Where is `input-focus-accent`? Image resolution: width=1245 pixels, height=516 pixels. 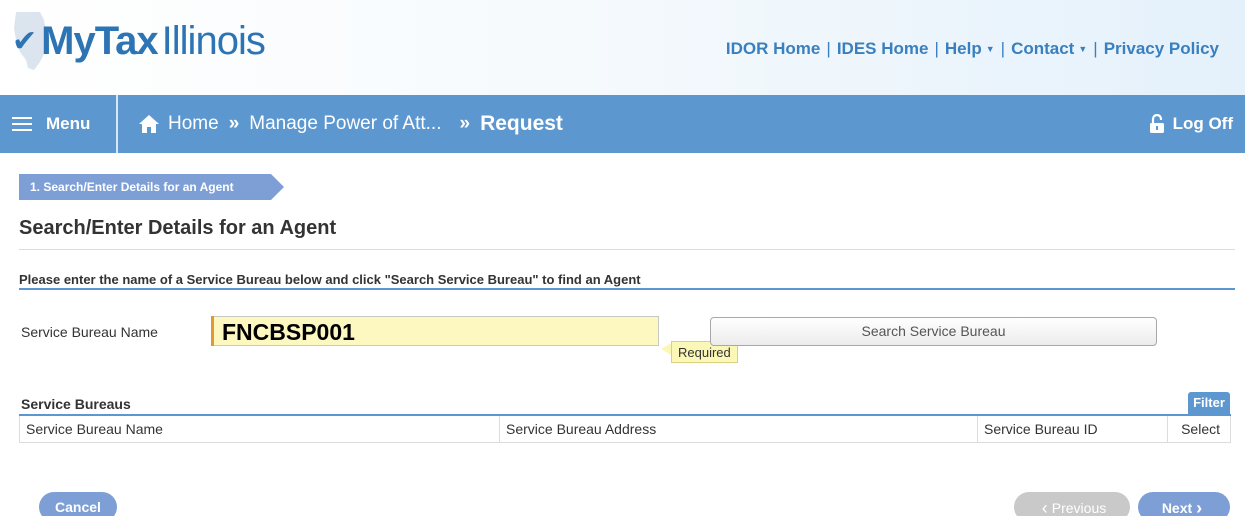 input-focus-accent is located at coordinates (212, 331).